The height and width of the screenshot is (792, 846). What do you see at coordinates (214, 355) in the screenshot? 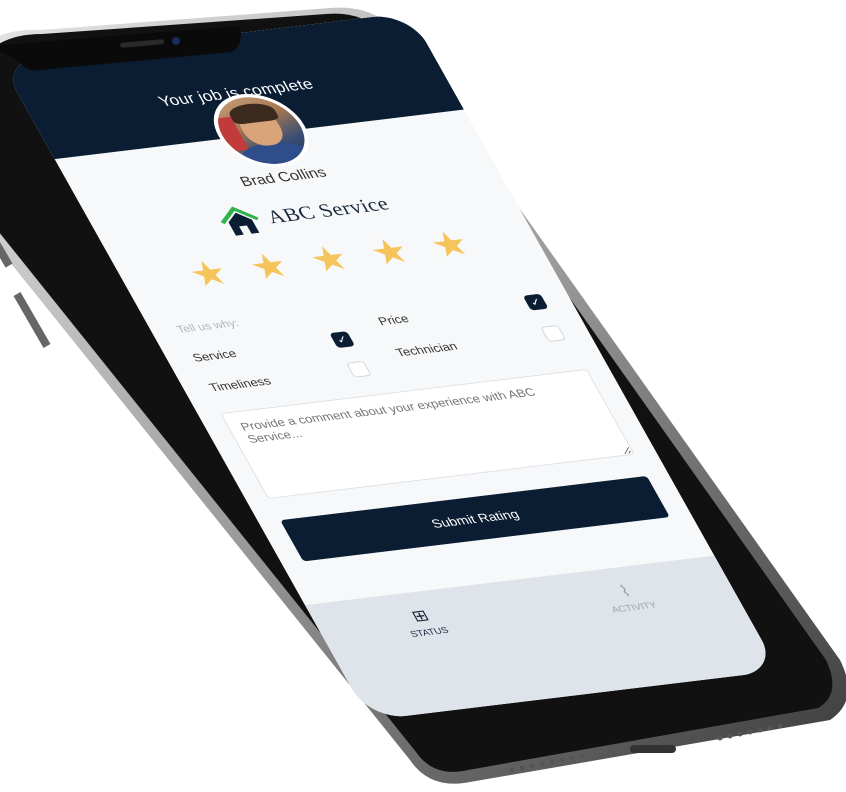
I see `option-label-service: Service` at bounding box center [214, 355].